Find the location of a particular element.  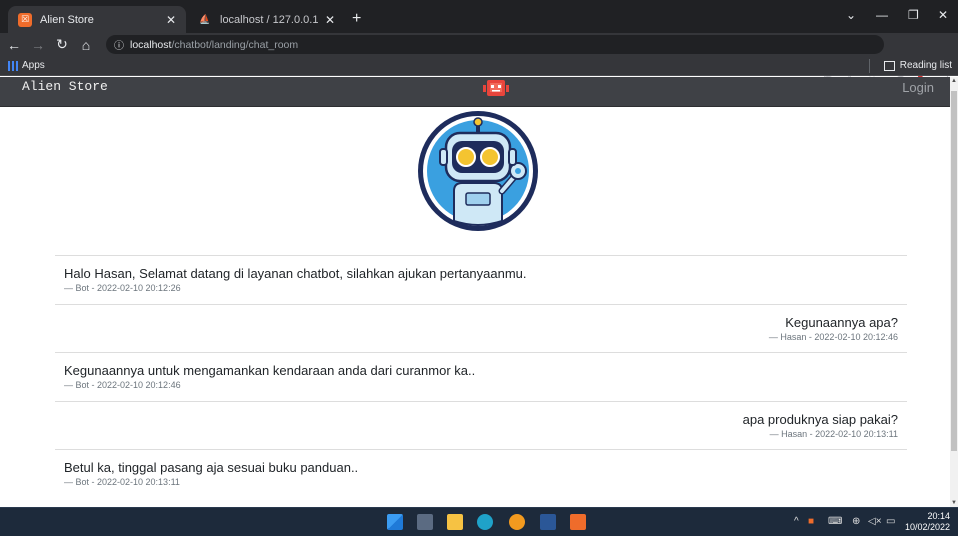

reading-list-button: Reading list is located at coordinates (917, 65).